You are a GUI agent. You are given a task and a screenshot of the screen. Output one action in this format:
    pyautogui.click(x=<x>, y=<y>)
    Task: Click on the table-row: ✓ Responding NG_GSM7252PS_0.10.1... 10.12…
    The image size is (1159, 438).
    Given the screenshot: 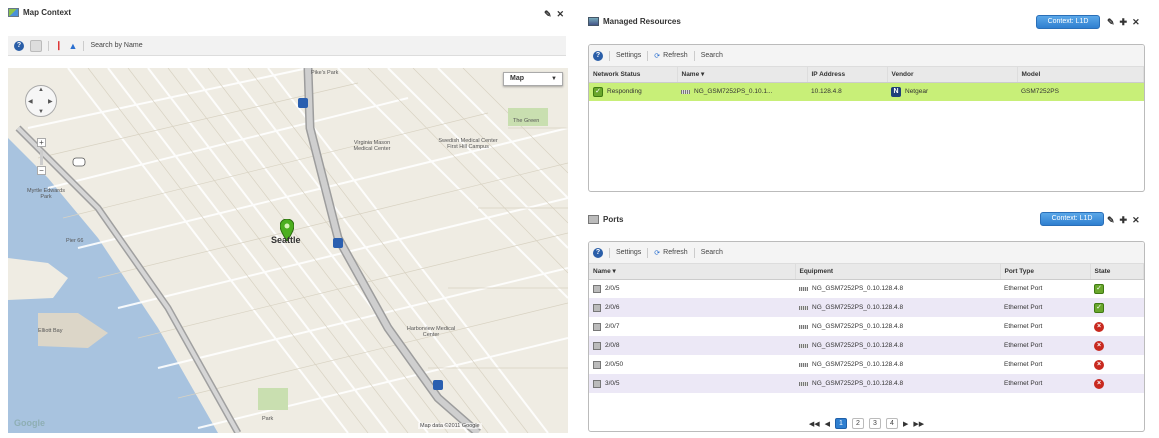 What is the action you would take?
    pyautogui.click(x=866, y=91)
    